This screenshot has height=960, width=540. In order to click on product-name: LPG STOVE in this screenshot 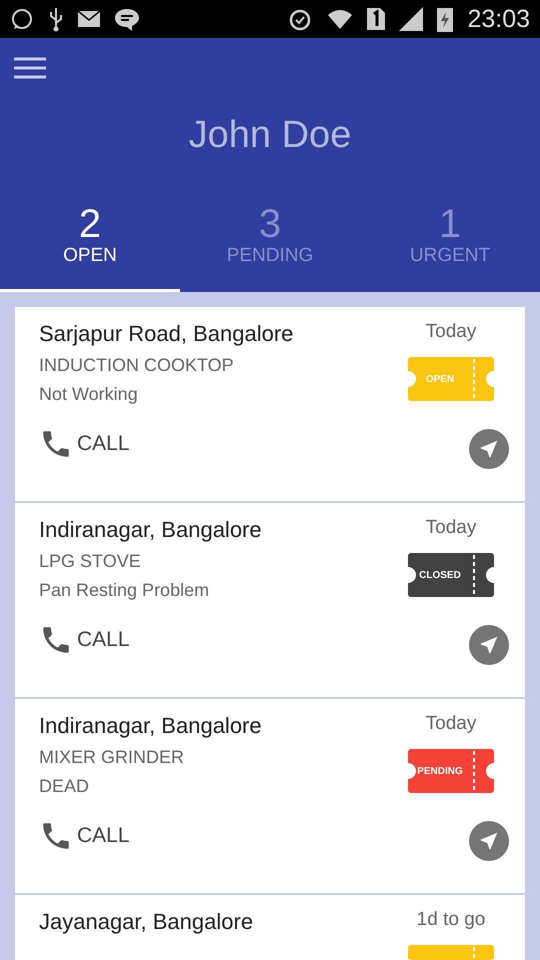, I will do `click(90, 561)`.